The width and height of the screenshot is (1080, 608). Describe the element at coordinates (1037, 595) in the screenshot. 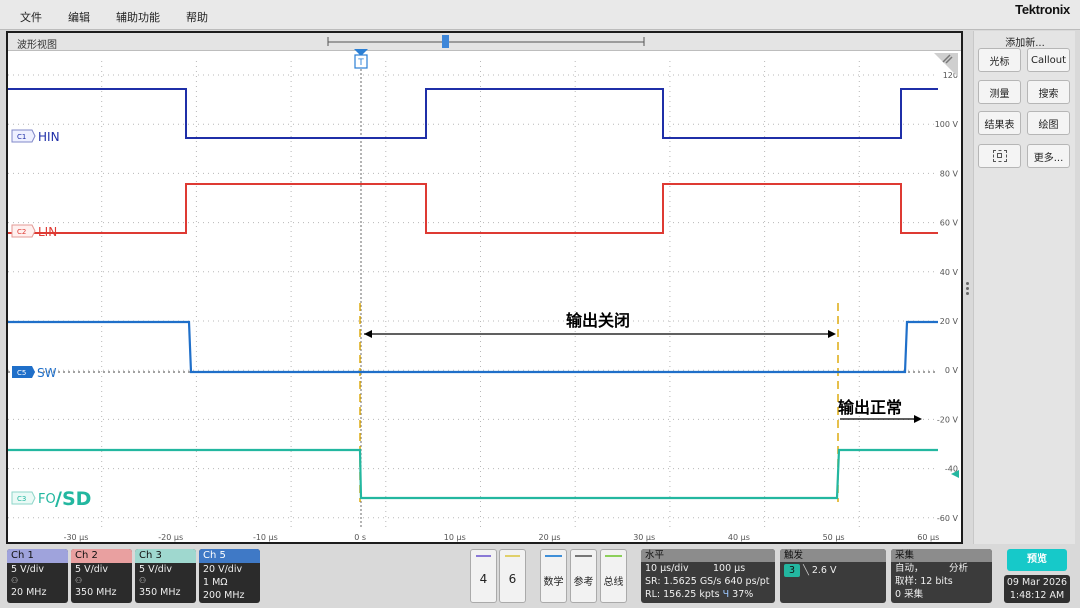

I see `time-text: 1:48:12 AM` at that location.